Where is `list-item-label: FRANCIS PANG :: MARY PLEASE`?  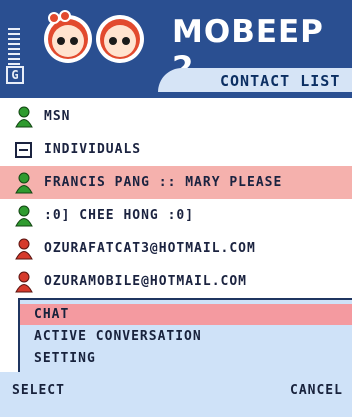 list-item-label: FRANCIS PANG :: MARY PLEASE is located at coordinates (163, 182).